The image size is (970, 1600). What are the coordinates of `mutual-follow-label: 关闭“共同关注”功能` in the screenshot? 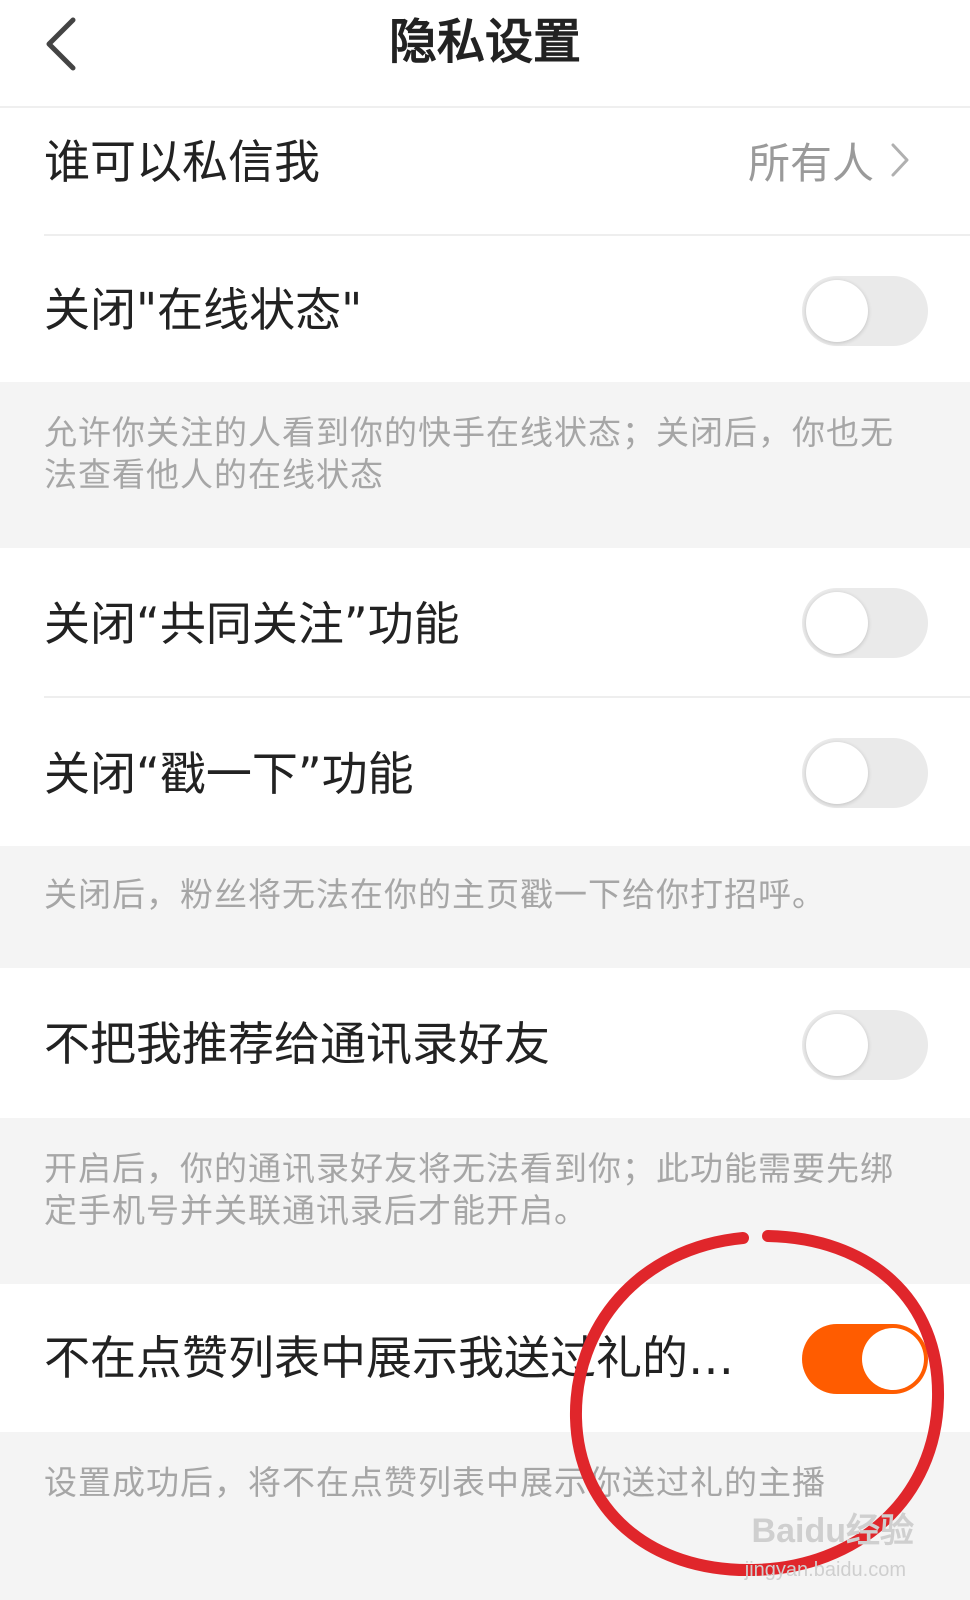 It's located at (252, 624).